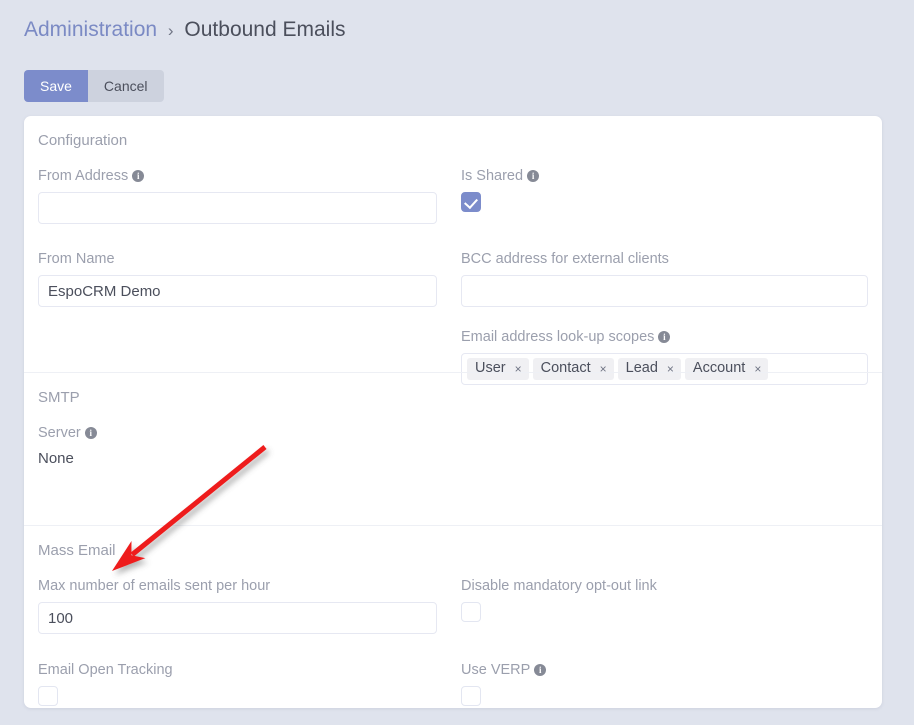  Describe the element at coordinates (154, 586) in the screenshot. I see `field-max-per-hour-label: Max number of emails sent per hour` at that location.